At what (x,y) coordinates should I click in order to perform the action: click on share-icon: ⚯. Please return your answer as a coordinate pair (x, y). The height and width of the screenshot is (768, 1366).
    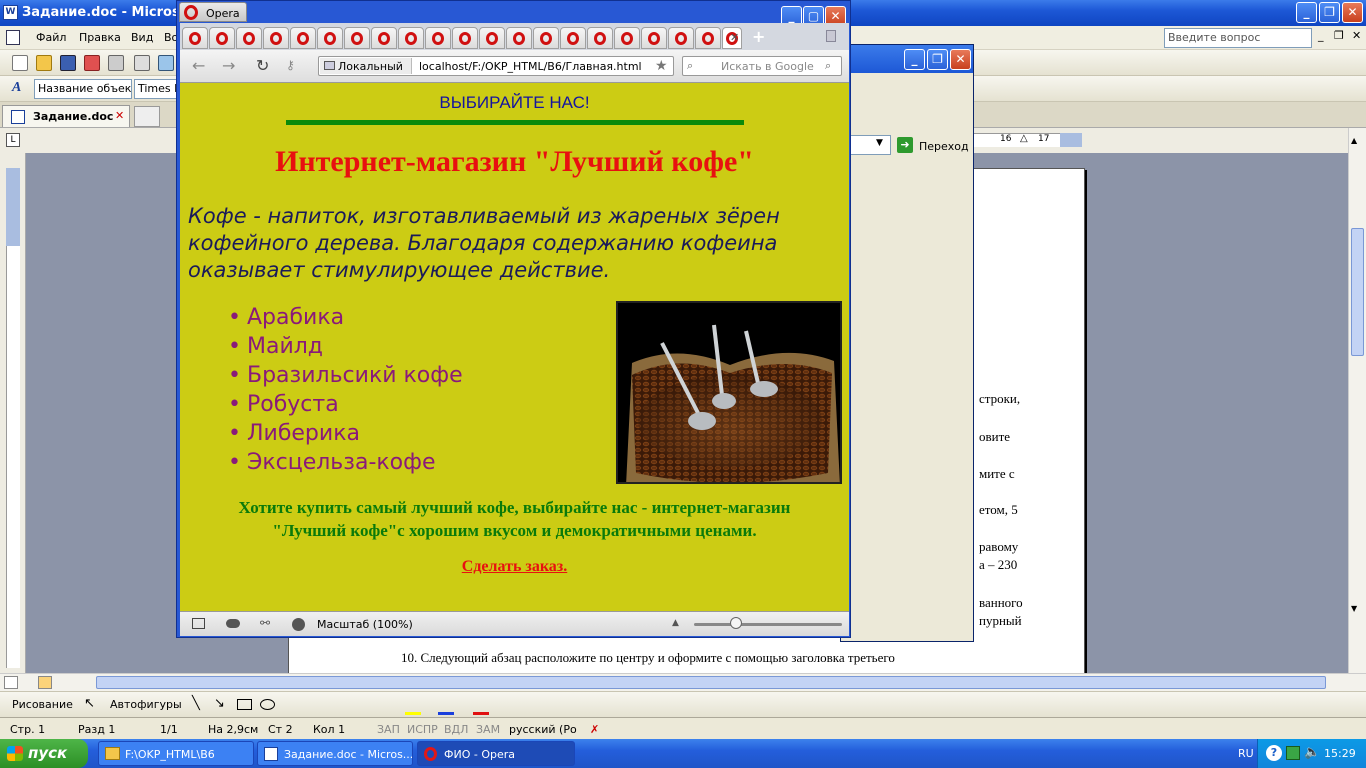
    Looking at the image, I should click on (265, 623).